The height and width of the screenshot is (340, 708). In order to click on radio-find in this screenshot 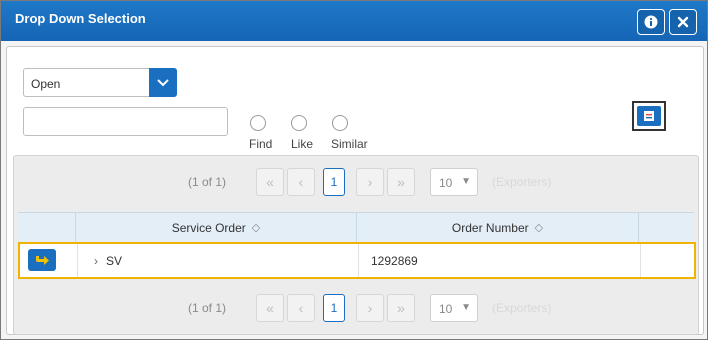, I will do `click(258, 123)`.